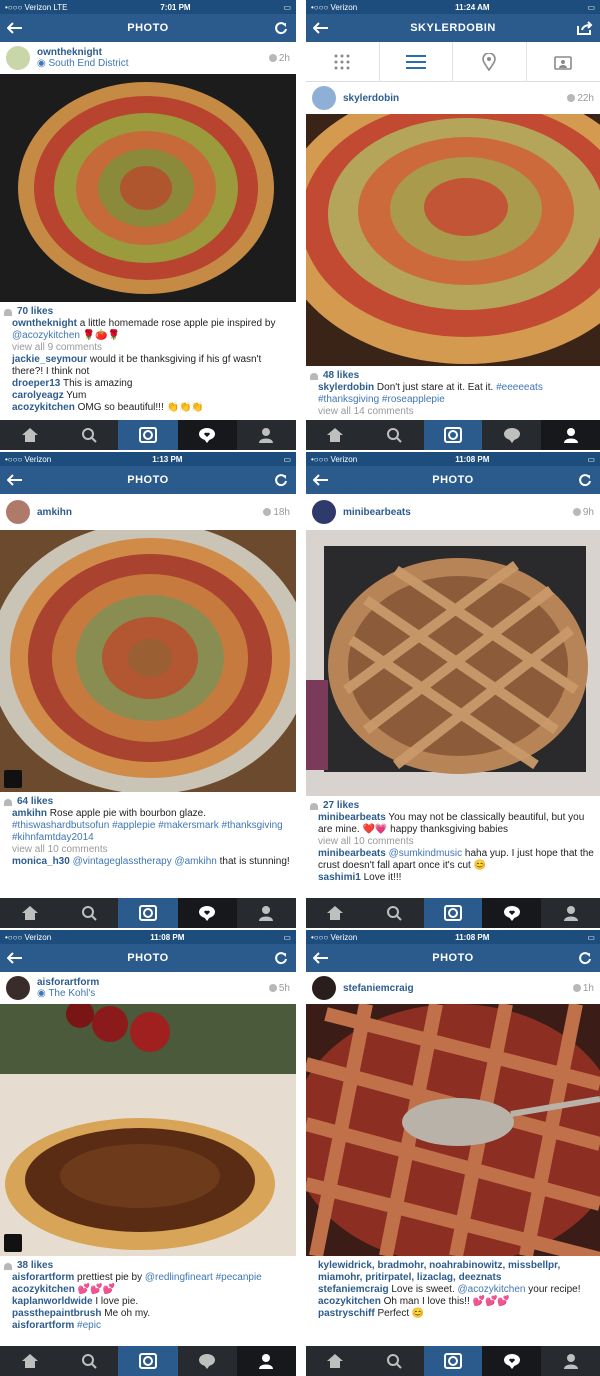 This screenshot has width=600, height=1376. What do you see at coordinates (452, 806) in the screenshot?
I see `likes: 27 likes` at bounding box center [452, 806].